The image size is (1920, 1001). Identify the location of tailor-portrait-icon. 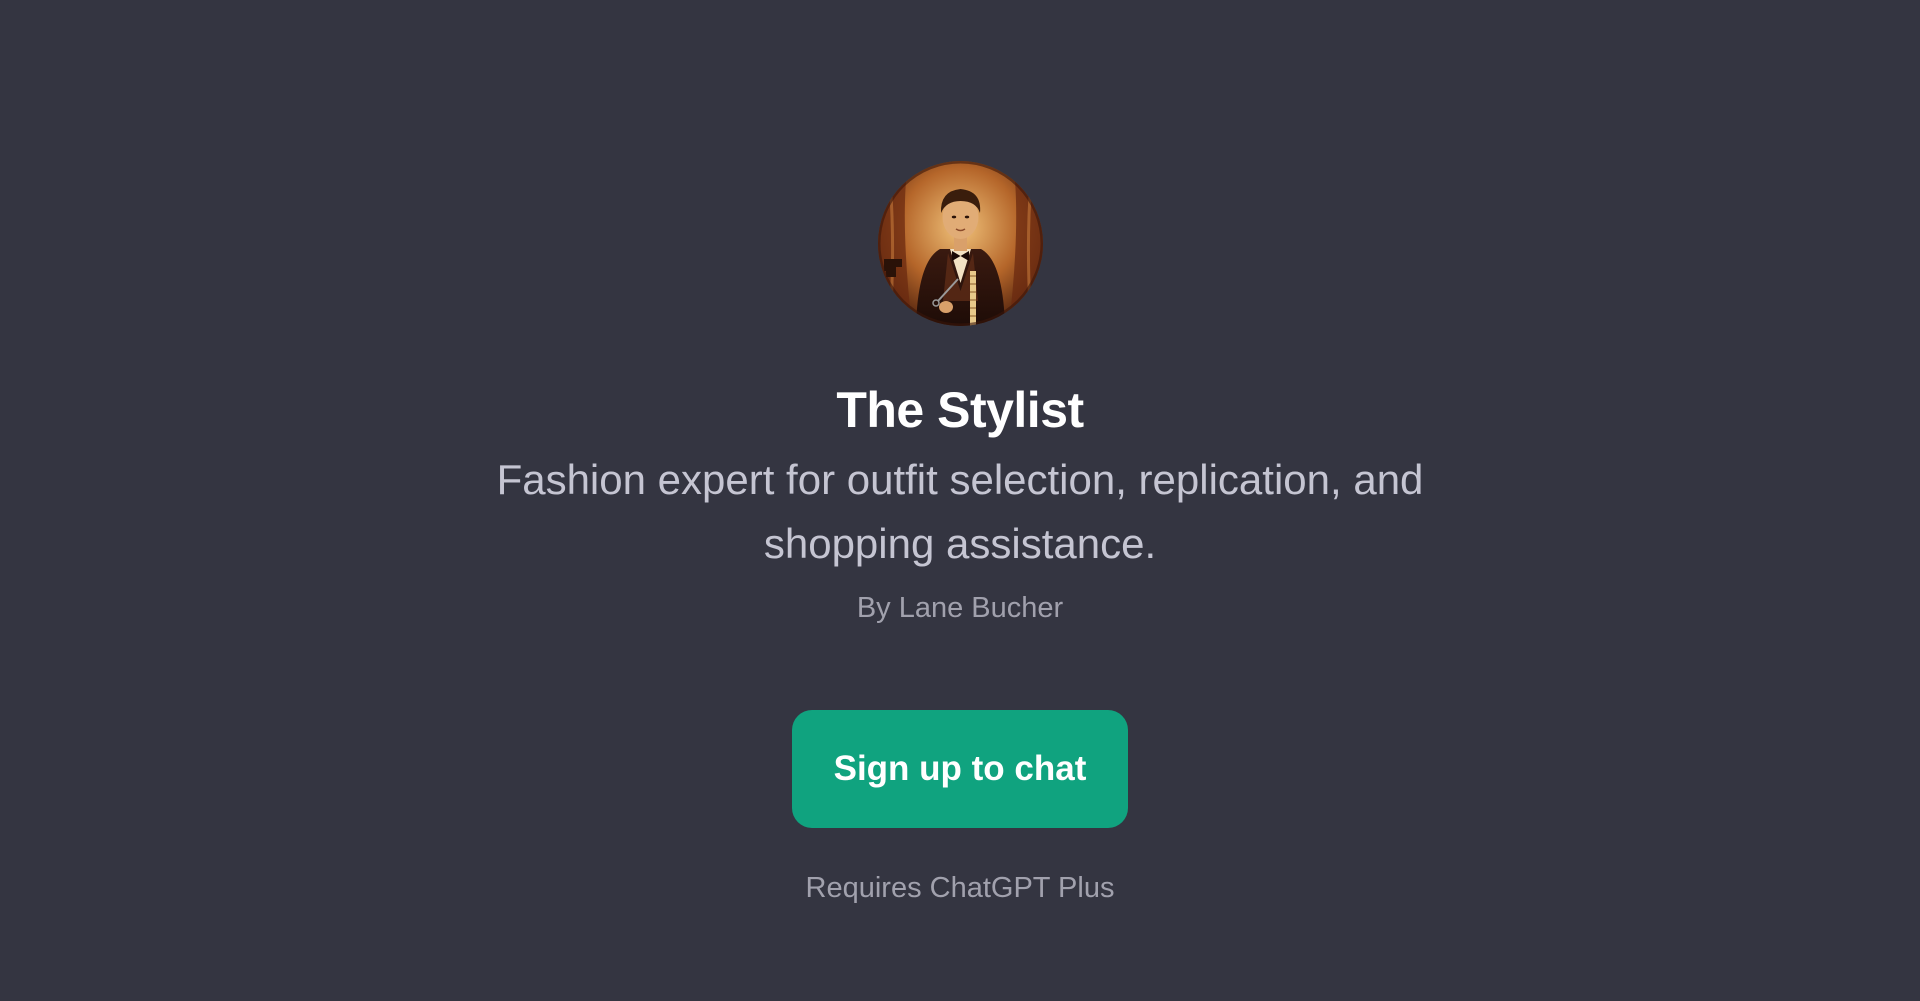
(960, 243).